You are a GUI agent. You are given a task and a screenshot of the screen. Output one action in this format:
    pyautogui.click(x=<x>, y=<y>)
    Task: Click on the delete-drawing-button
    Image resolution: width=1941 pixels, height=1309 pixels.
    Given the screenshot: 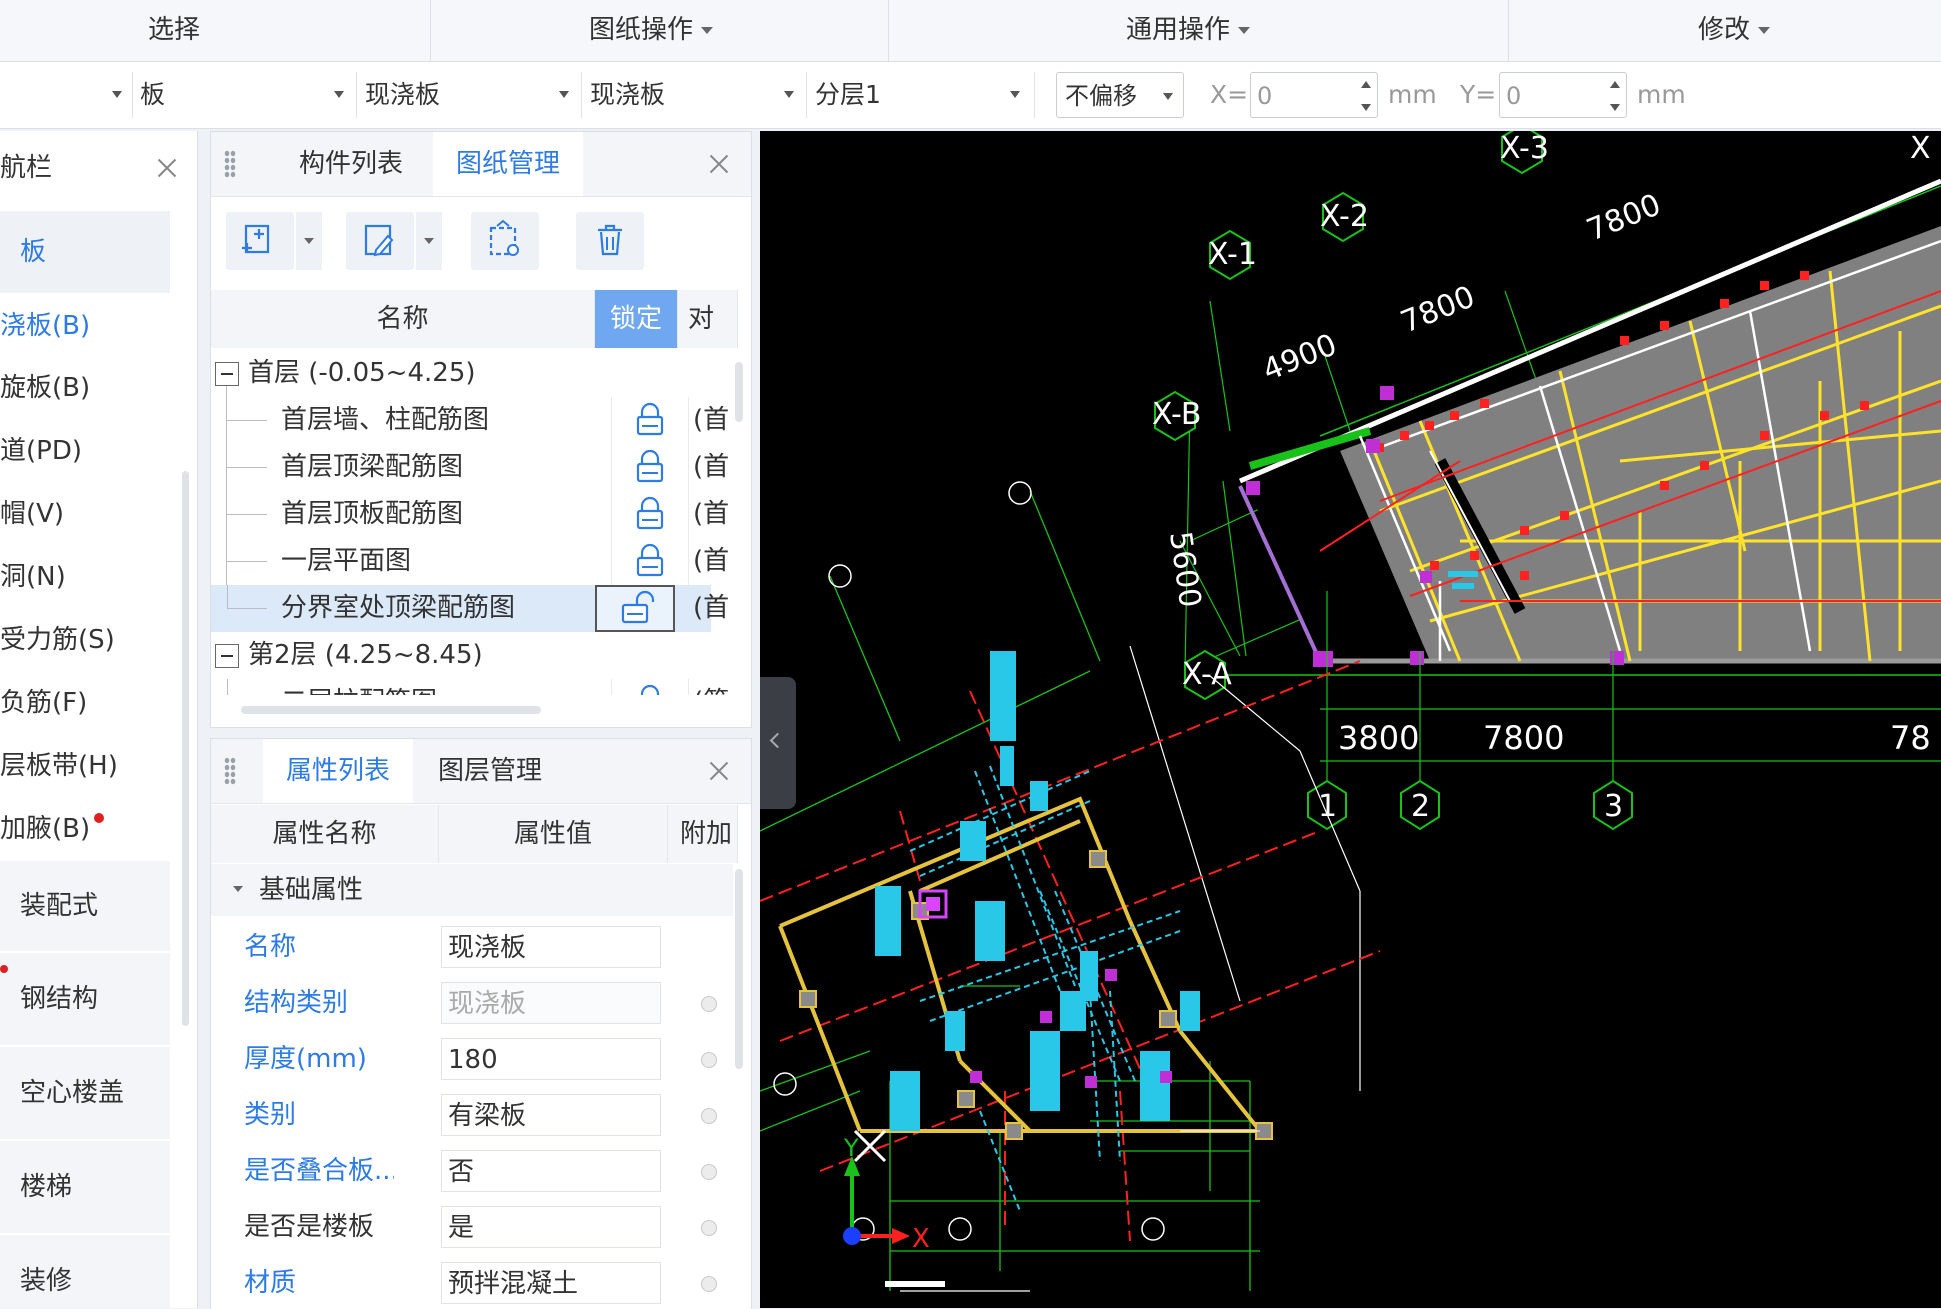 What is the action you would take?
    pyautogui.click(x=610, y=241)
    